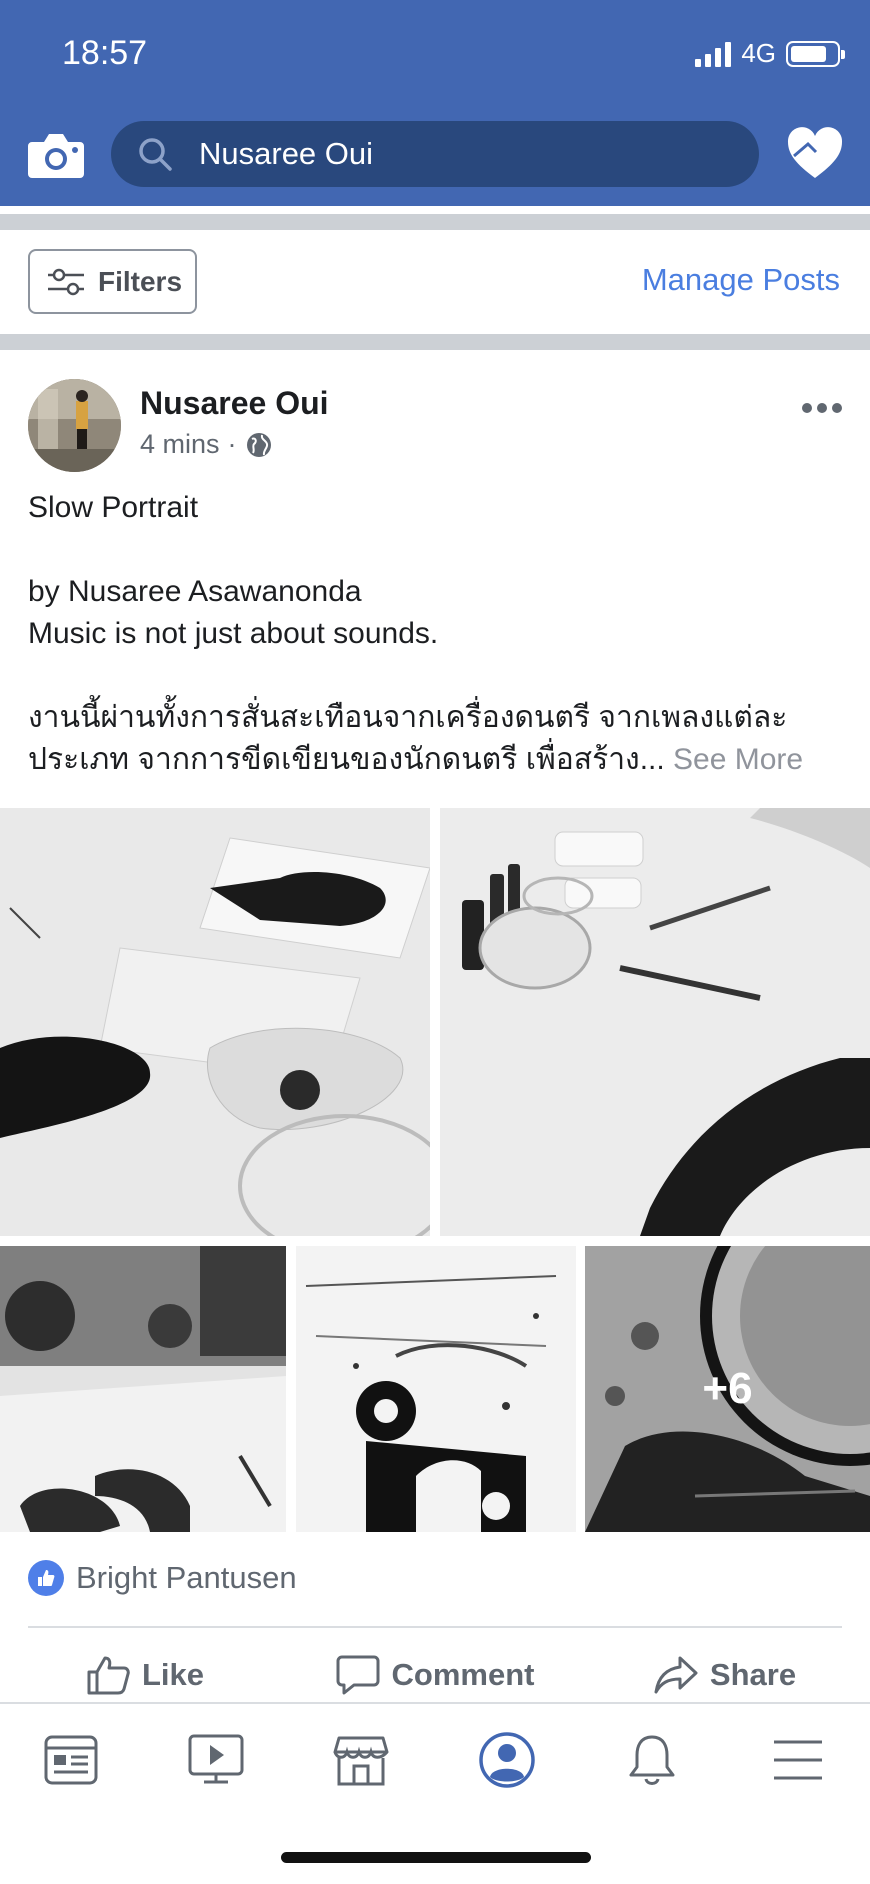 Image resolution: width=870 pixels, height=1884 pixels. I want to click on comment-button: Comment, so click(435, 1675).